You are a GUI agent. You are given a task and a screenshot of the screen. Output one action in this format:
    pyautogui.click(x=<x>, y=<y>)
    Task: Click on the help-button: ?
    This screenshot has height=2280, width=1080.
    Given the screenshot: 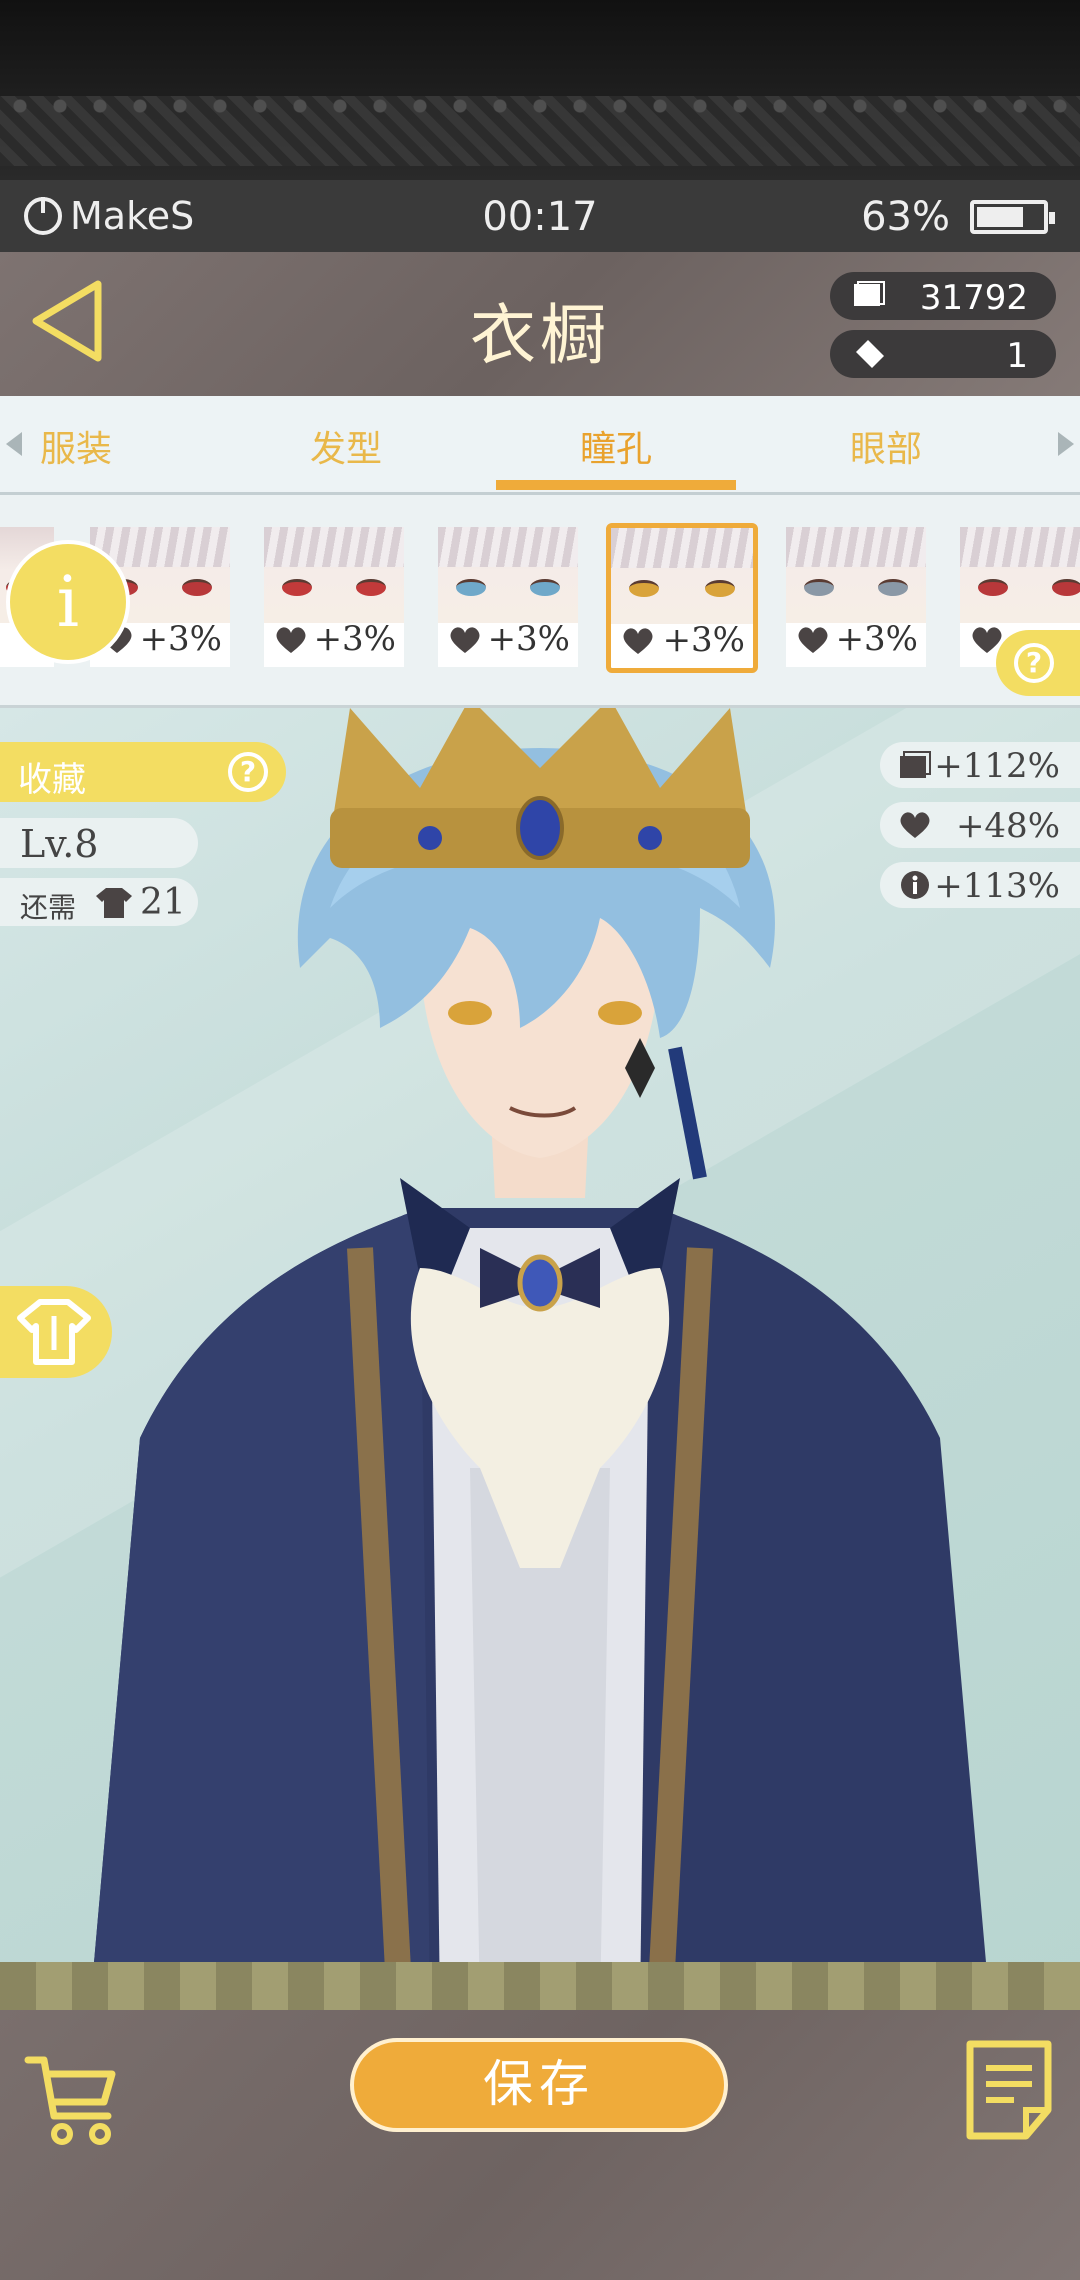 What is the action you would take?
    pyautogui.click(x=1038, y=663)
    